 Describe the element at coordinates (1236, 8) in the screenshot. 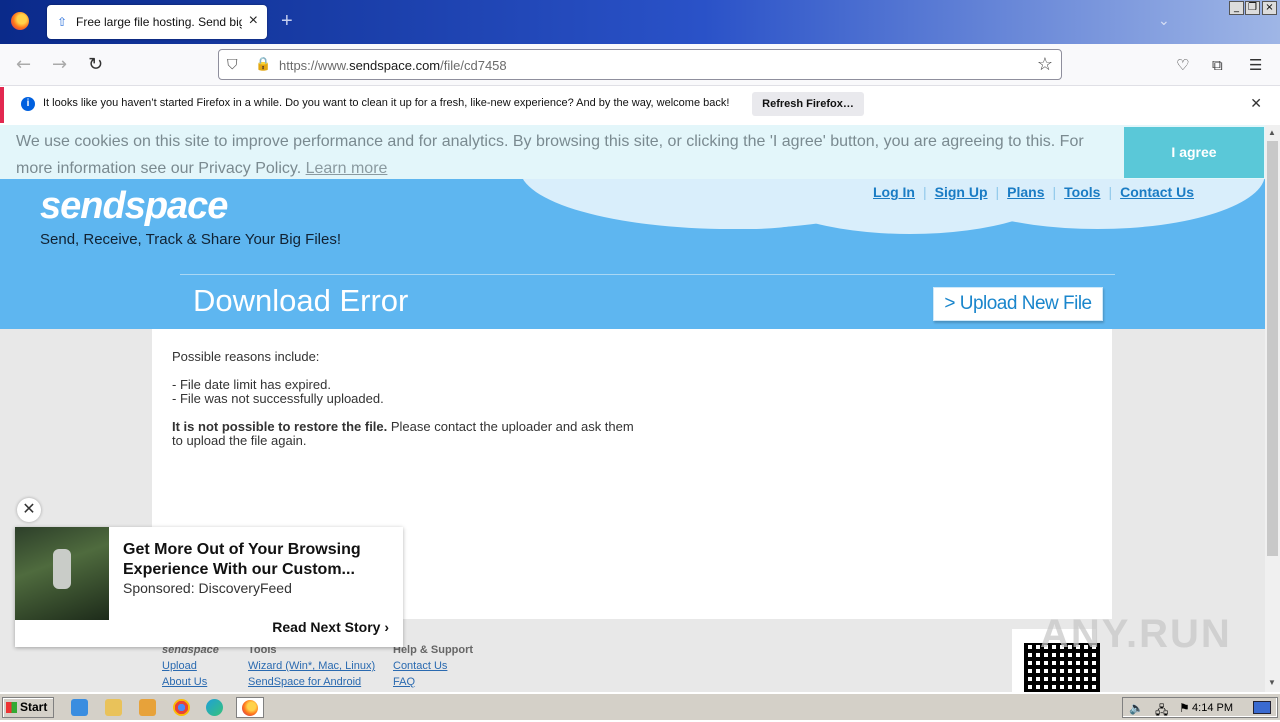

I see `minimize-window-button: _` at that location.